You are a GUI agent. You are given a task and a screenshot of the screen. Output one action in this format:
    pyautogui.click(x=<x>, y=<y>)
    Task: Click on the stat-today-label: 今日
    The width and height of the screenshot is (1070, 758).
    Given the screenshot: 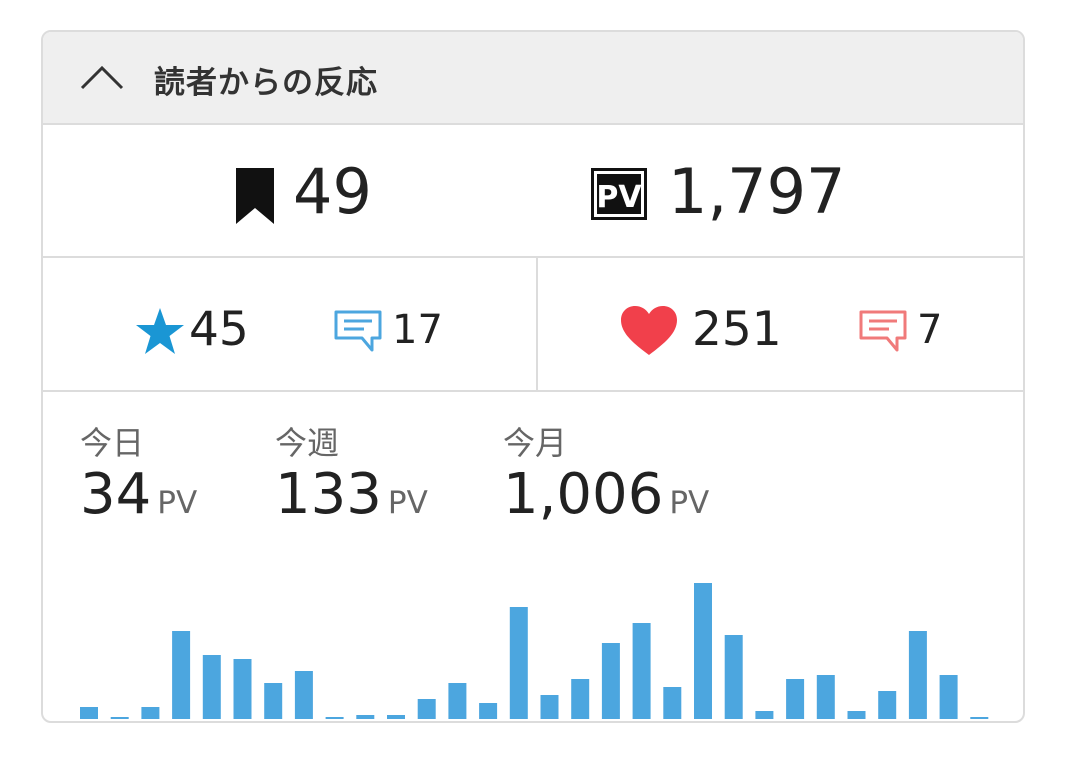 What is the action you would take?
    pyautogui.click(x=112, y=443)
    